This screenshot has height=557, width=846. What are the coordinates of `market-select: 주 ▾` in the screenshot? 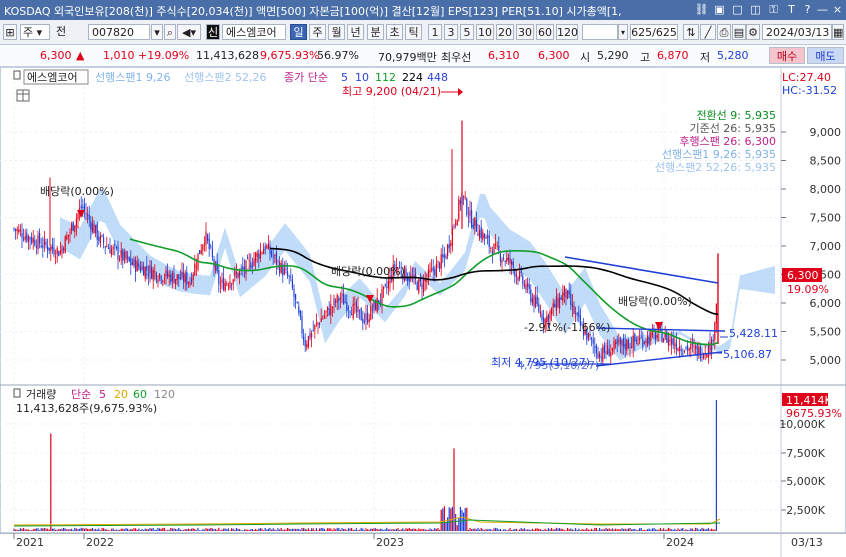 It's located at (35, 32).